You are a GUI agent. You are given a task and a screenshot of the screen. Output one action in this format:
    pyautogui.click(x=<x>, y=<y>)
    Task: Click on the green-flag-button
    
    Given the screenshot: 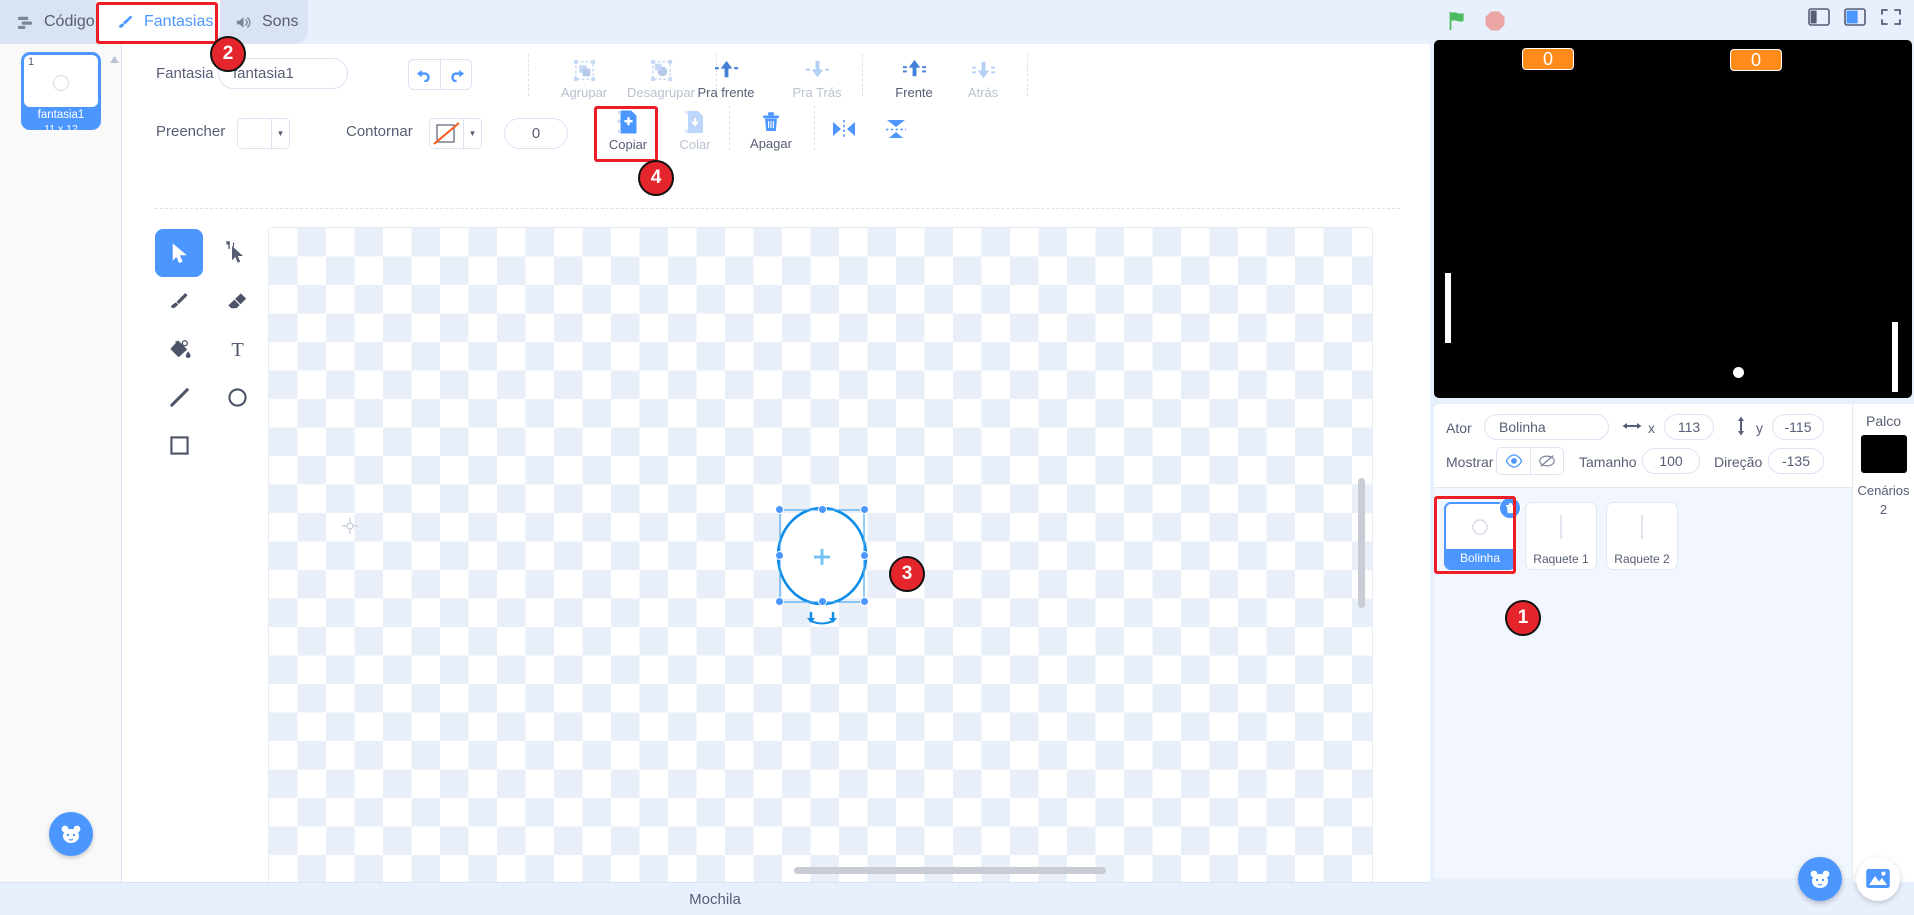 What is the action you would take?
    pyautogui.click(x=1457, y=21)
    